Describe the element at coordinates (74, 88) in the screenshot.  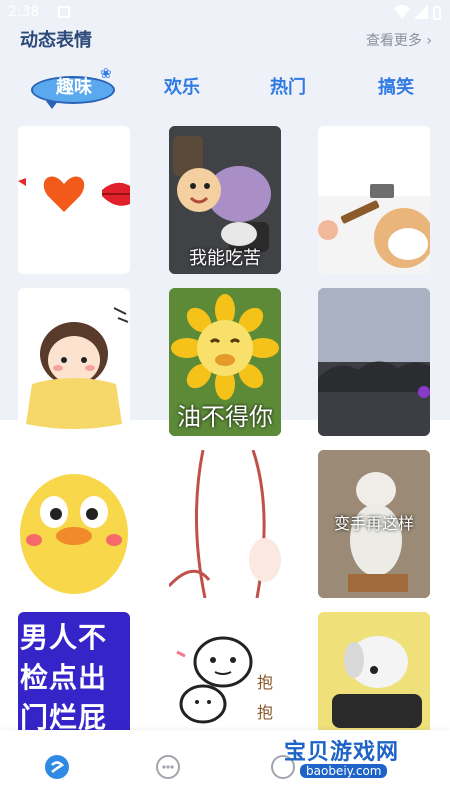
I see `tab-fun: 趣味` at that location.